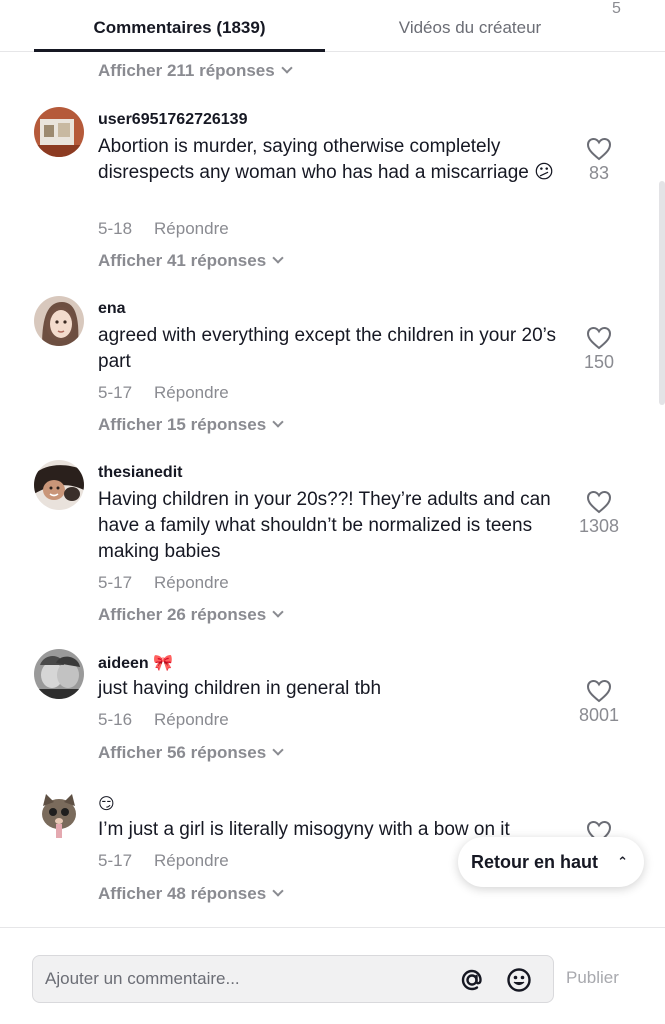 The height and width of the screenshot is (1024, 665). I want to click on comment-meta: 5-18 Répondre, so click(163, 229).